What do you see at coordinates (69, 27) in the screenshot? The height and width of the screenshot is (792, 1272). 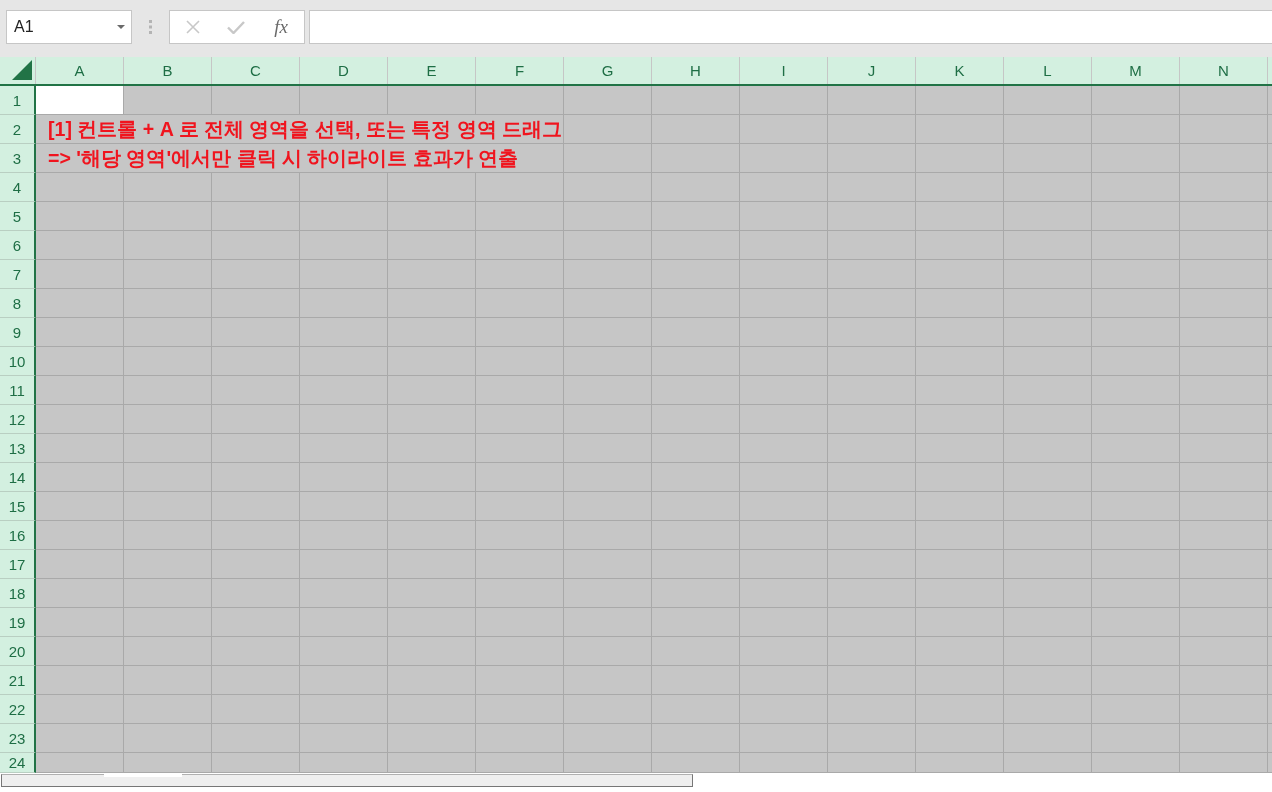 I see `name-box: A1` at bounding box center [69, 27].